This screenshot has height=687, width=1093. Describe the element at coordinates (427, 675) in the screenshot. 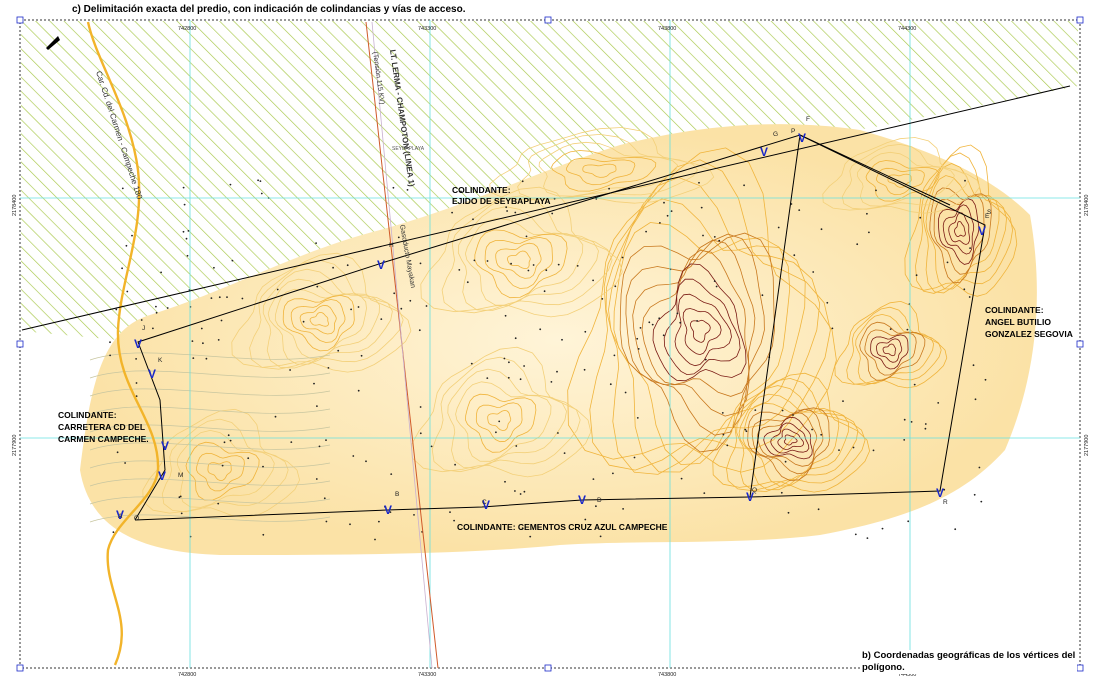

I see `grid-x-label-bottom: 743300` at that location.